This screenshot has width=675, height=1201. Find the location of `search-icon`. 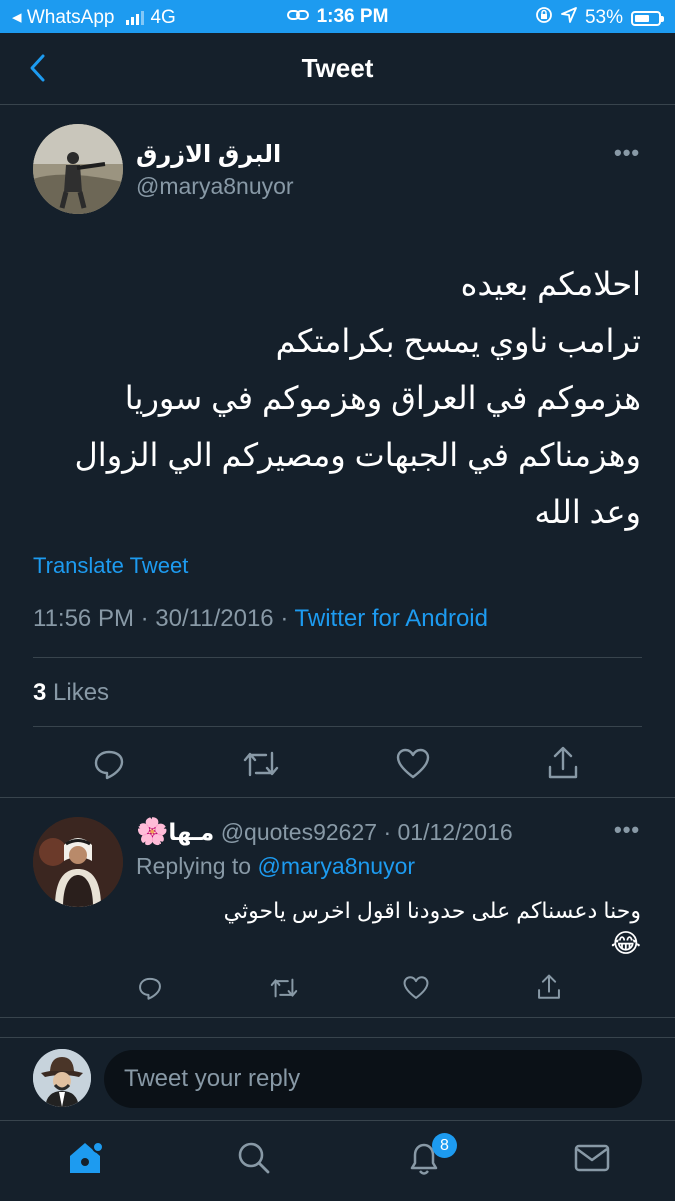

search-icon is located at coordinates (254, 1158).